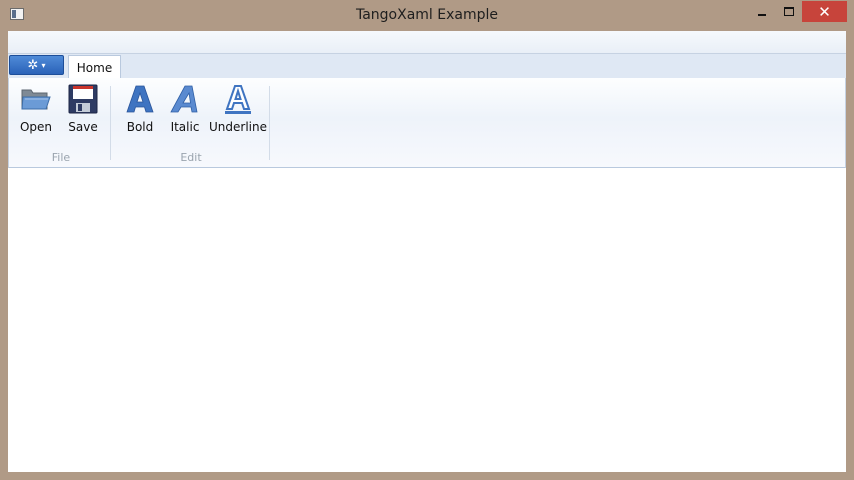  I want to click on gear-icon: ✲, so click(33, 65).